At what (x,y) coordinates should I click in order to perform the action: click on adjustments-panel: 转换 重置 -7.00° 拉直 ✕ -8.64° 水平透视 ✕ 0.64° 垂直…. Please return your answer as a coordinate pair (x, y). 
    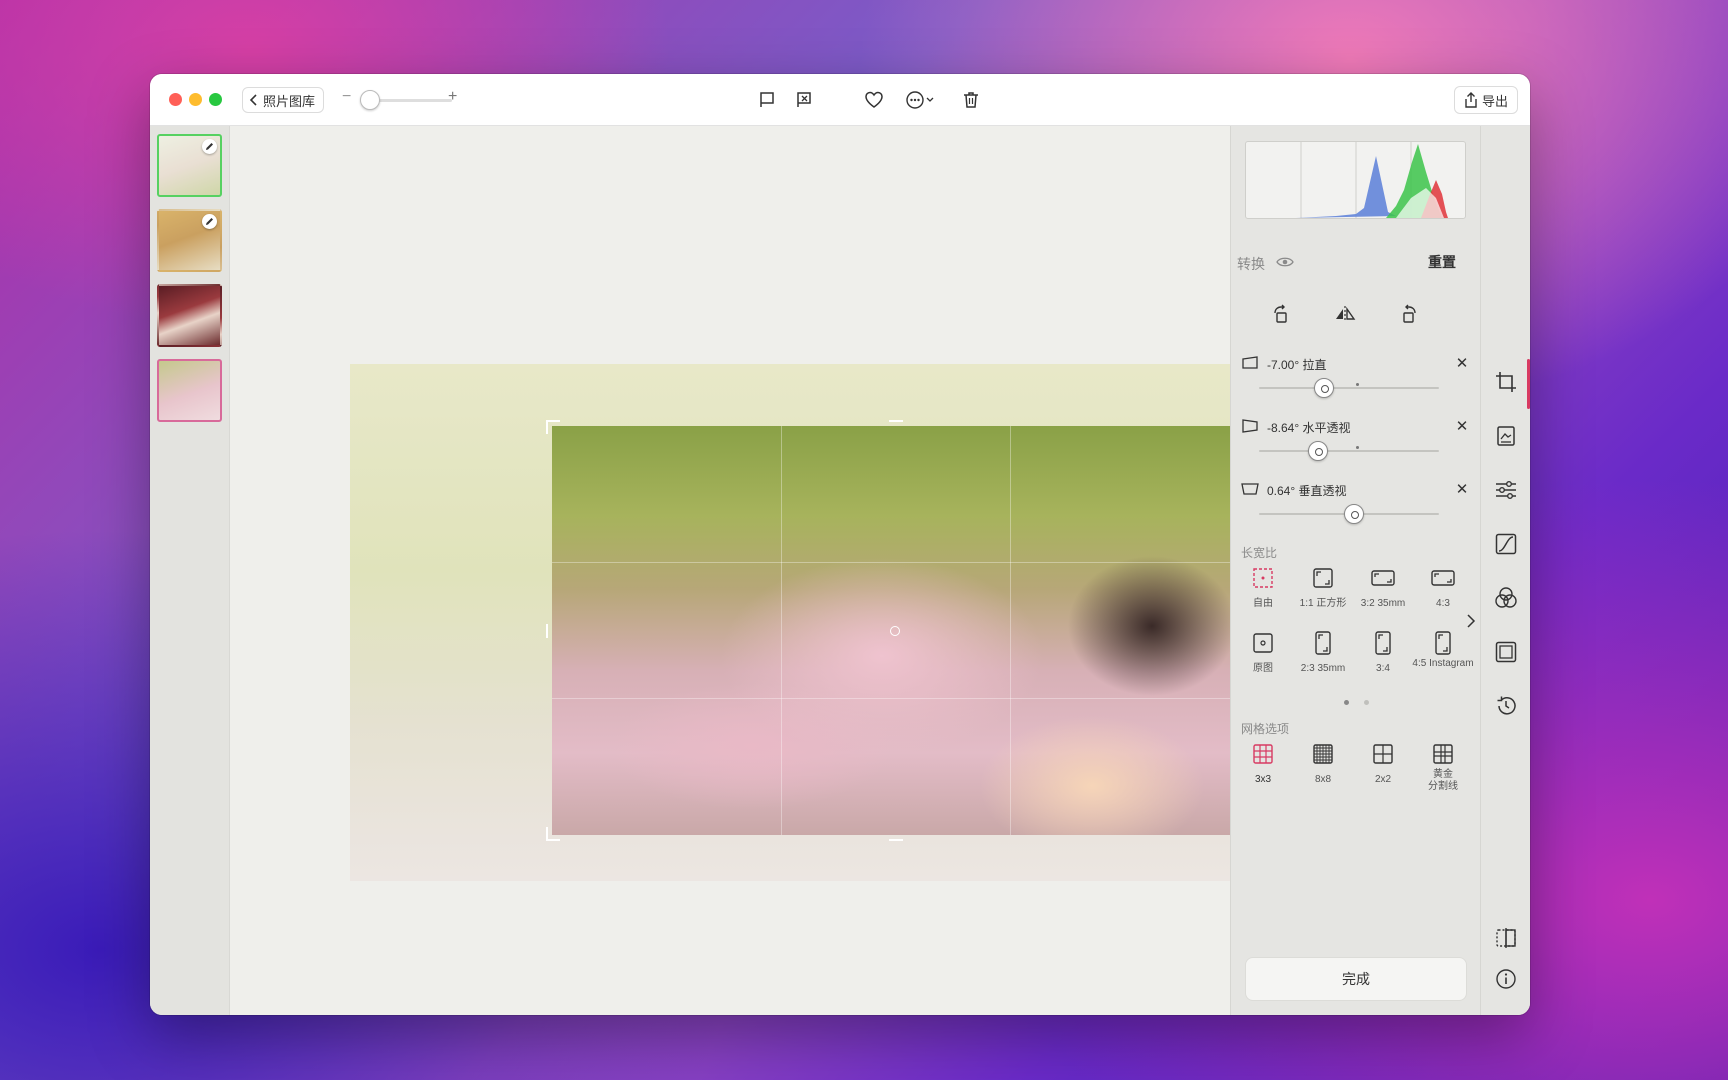
    Looking at the image, I should click on (1355, 570).